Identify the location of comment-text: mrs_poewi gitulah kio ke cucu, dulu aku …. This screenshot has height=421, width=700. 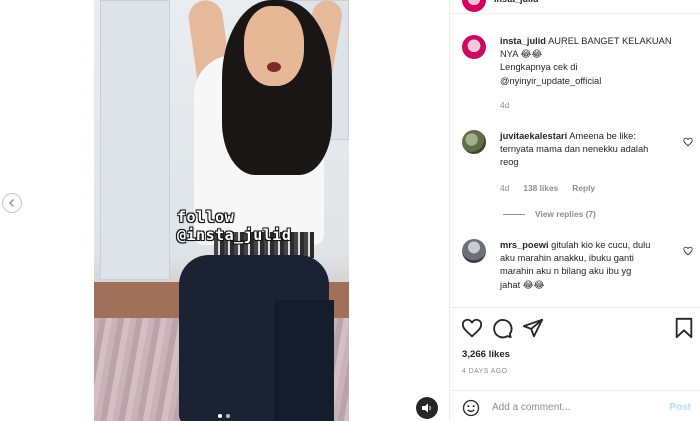
(590, 265).